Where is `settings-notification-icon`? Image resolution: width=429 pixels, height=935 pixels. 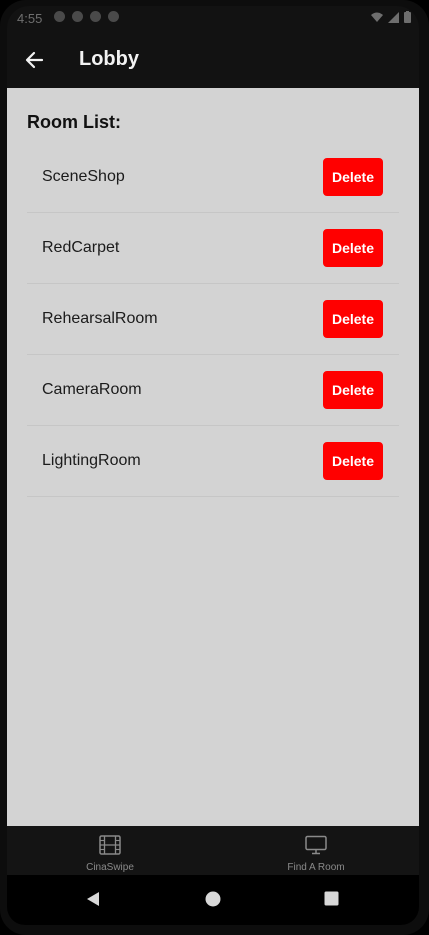
settings-notification-icon is located at coordinates (59, 16).